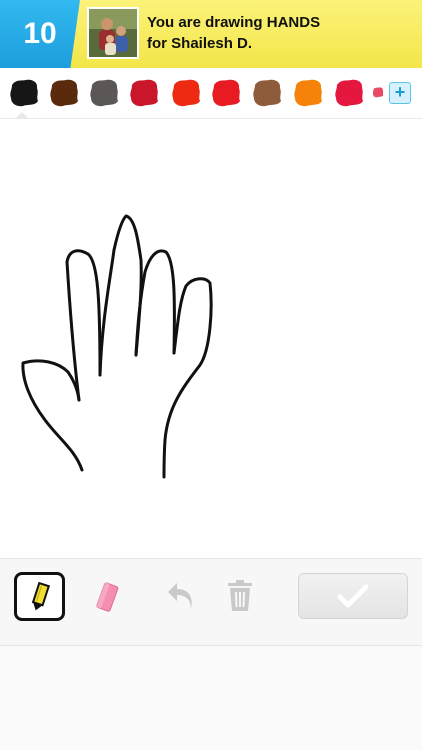  I want to click on trash-icon, so click(240, 595).